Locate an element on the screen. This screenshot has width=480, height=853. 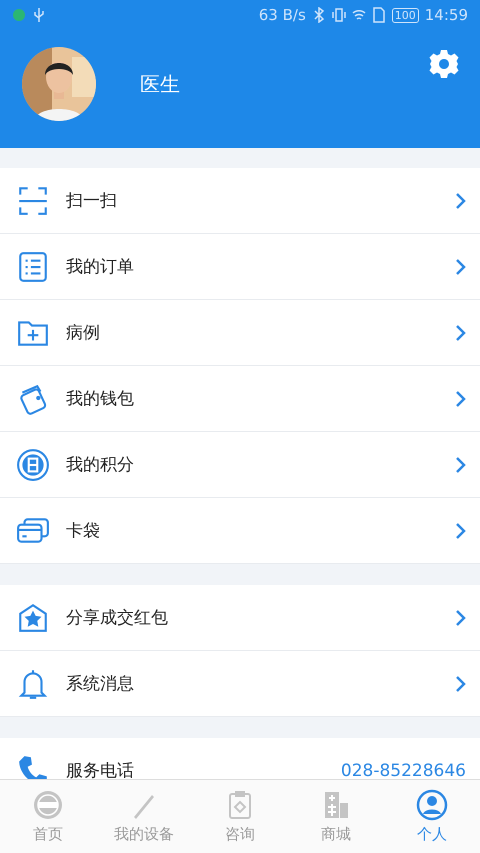
menu-item: 扫一扫 is located at coordinates (240, 201).